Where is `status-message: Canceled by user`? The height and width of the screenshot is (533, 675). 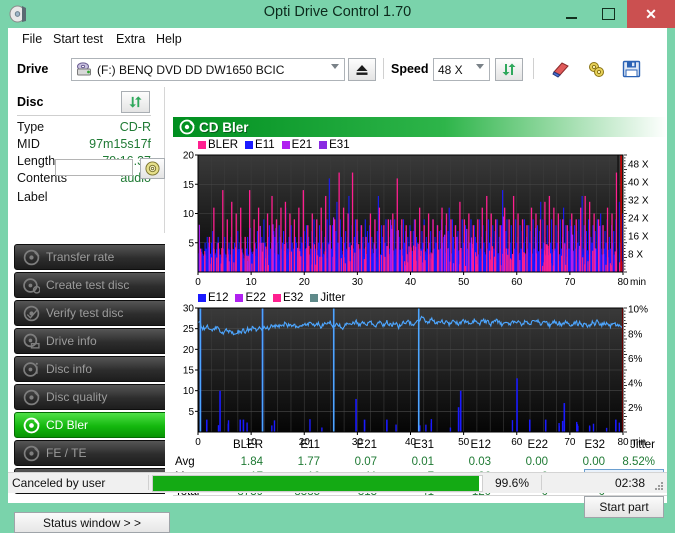
status-message: Canceled by user is located at coordinates (59, 483).